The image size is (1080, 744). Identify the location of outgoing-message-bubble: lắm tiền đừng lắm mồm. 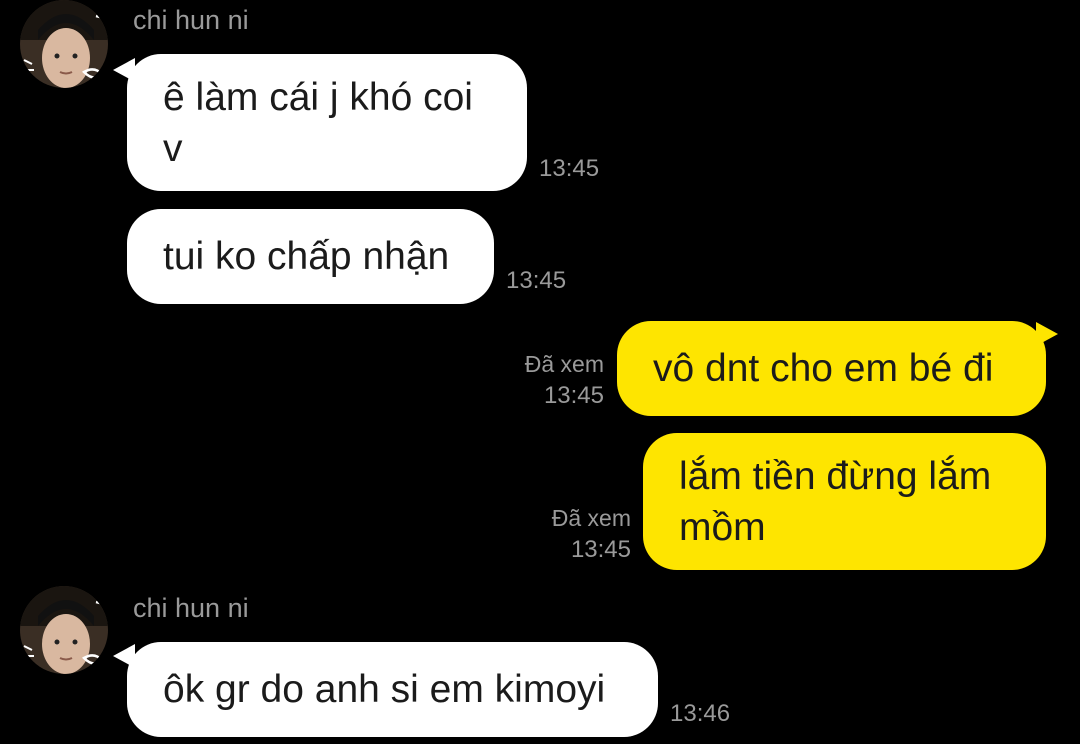
(844, 501).